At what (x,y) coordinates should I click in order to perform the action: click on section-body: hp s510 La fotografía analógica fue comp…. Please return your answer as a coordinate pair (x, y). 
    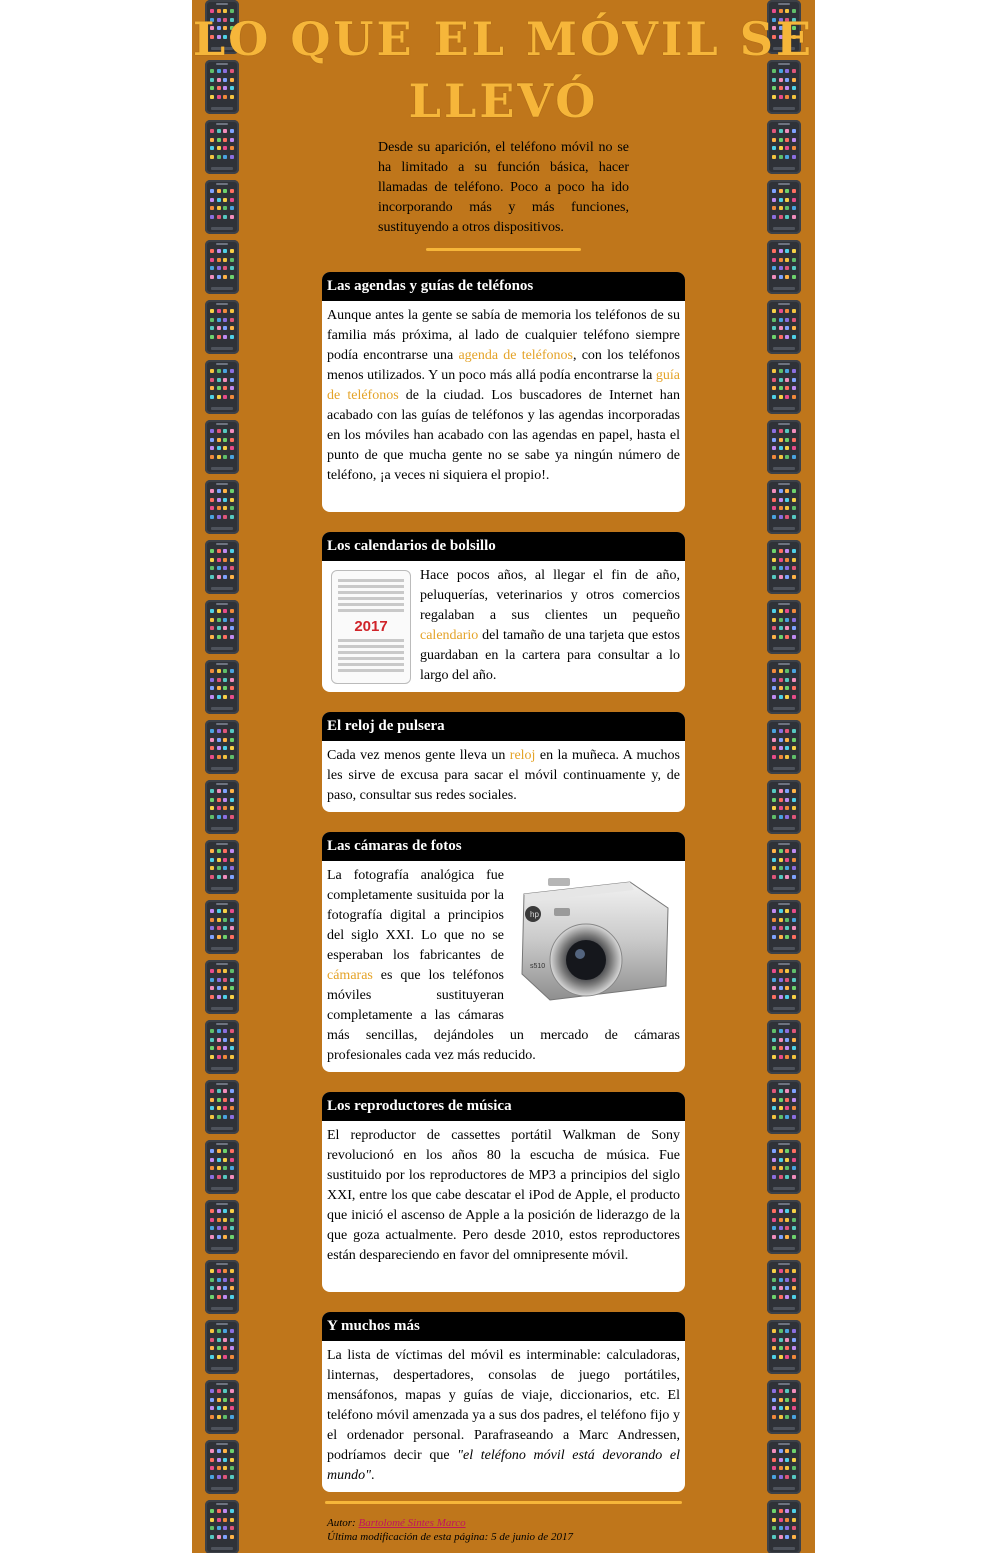
    Looking at the image, I should click on (503, 965).